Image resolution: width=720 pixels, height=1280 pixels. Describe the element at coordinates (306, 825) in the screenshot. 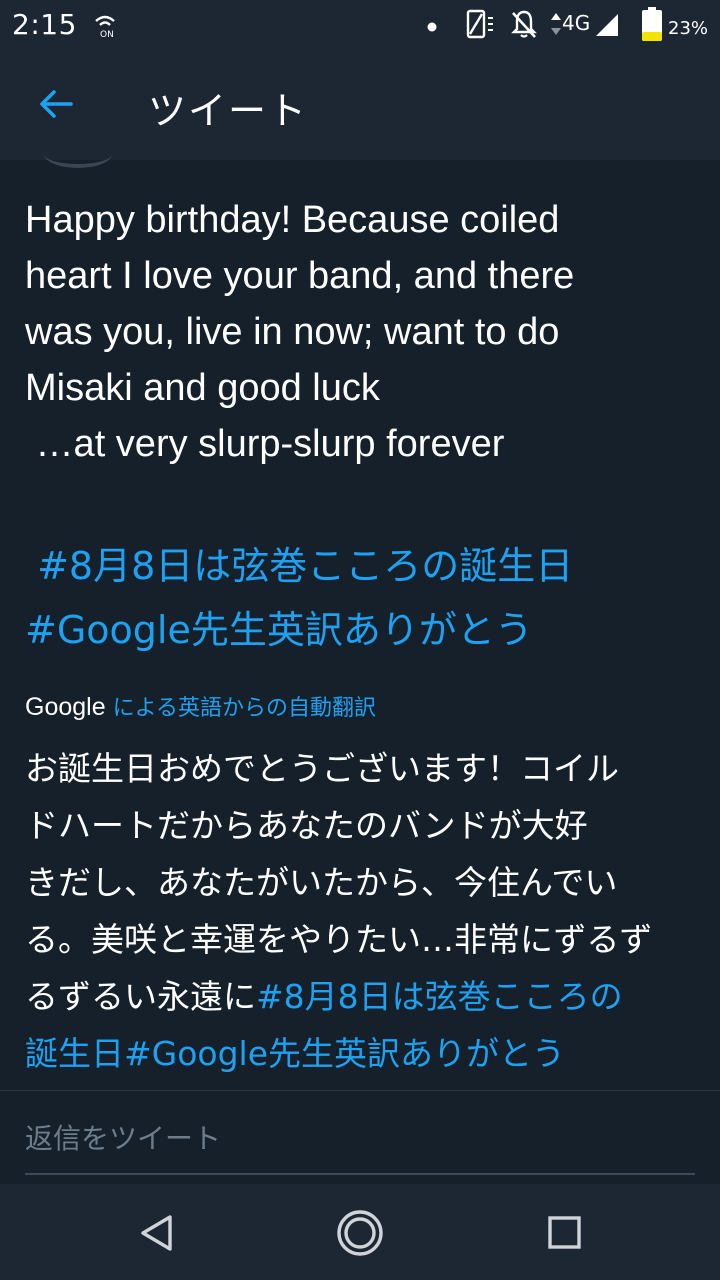

I see `translated-line: ドハートだからあなたのバンドが大好` at that location.